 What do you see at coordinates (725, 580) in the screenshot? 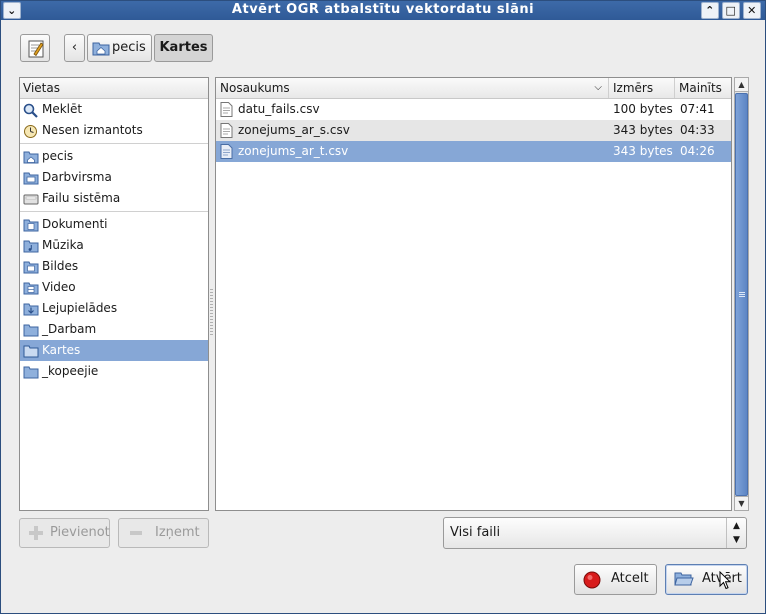
I see `mouse-cursor-icon` at bounding box center [725, 580].